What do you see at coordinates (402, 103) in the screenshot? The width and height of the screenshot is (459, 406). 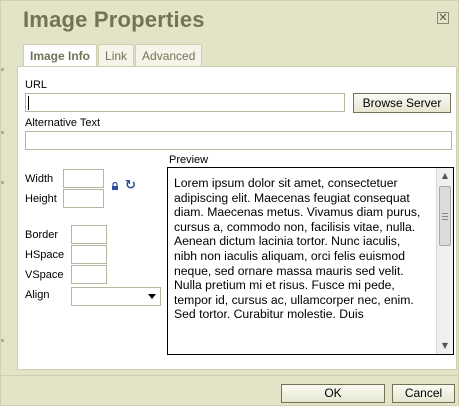 I see `browse-server-button: Browse Server` at bounding box center [402, 103].